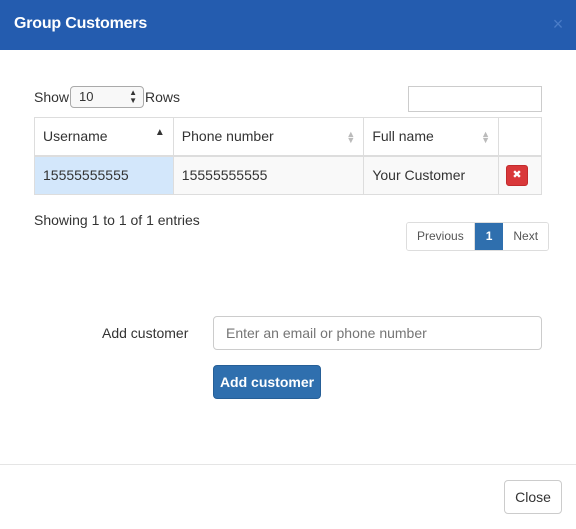 The height and width of the screenshot is (529, 576). What do you see at coordinates (163, 97) in the screenshot?
I see `rows-label: Rows` at bounding box center [163, 97].